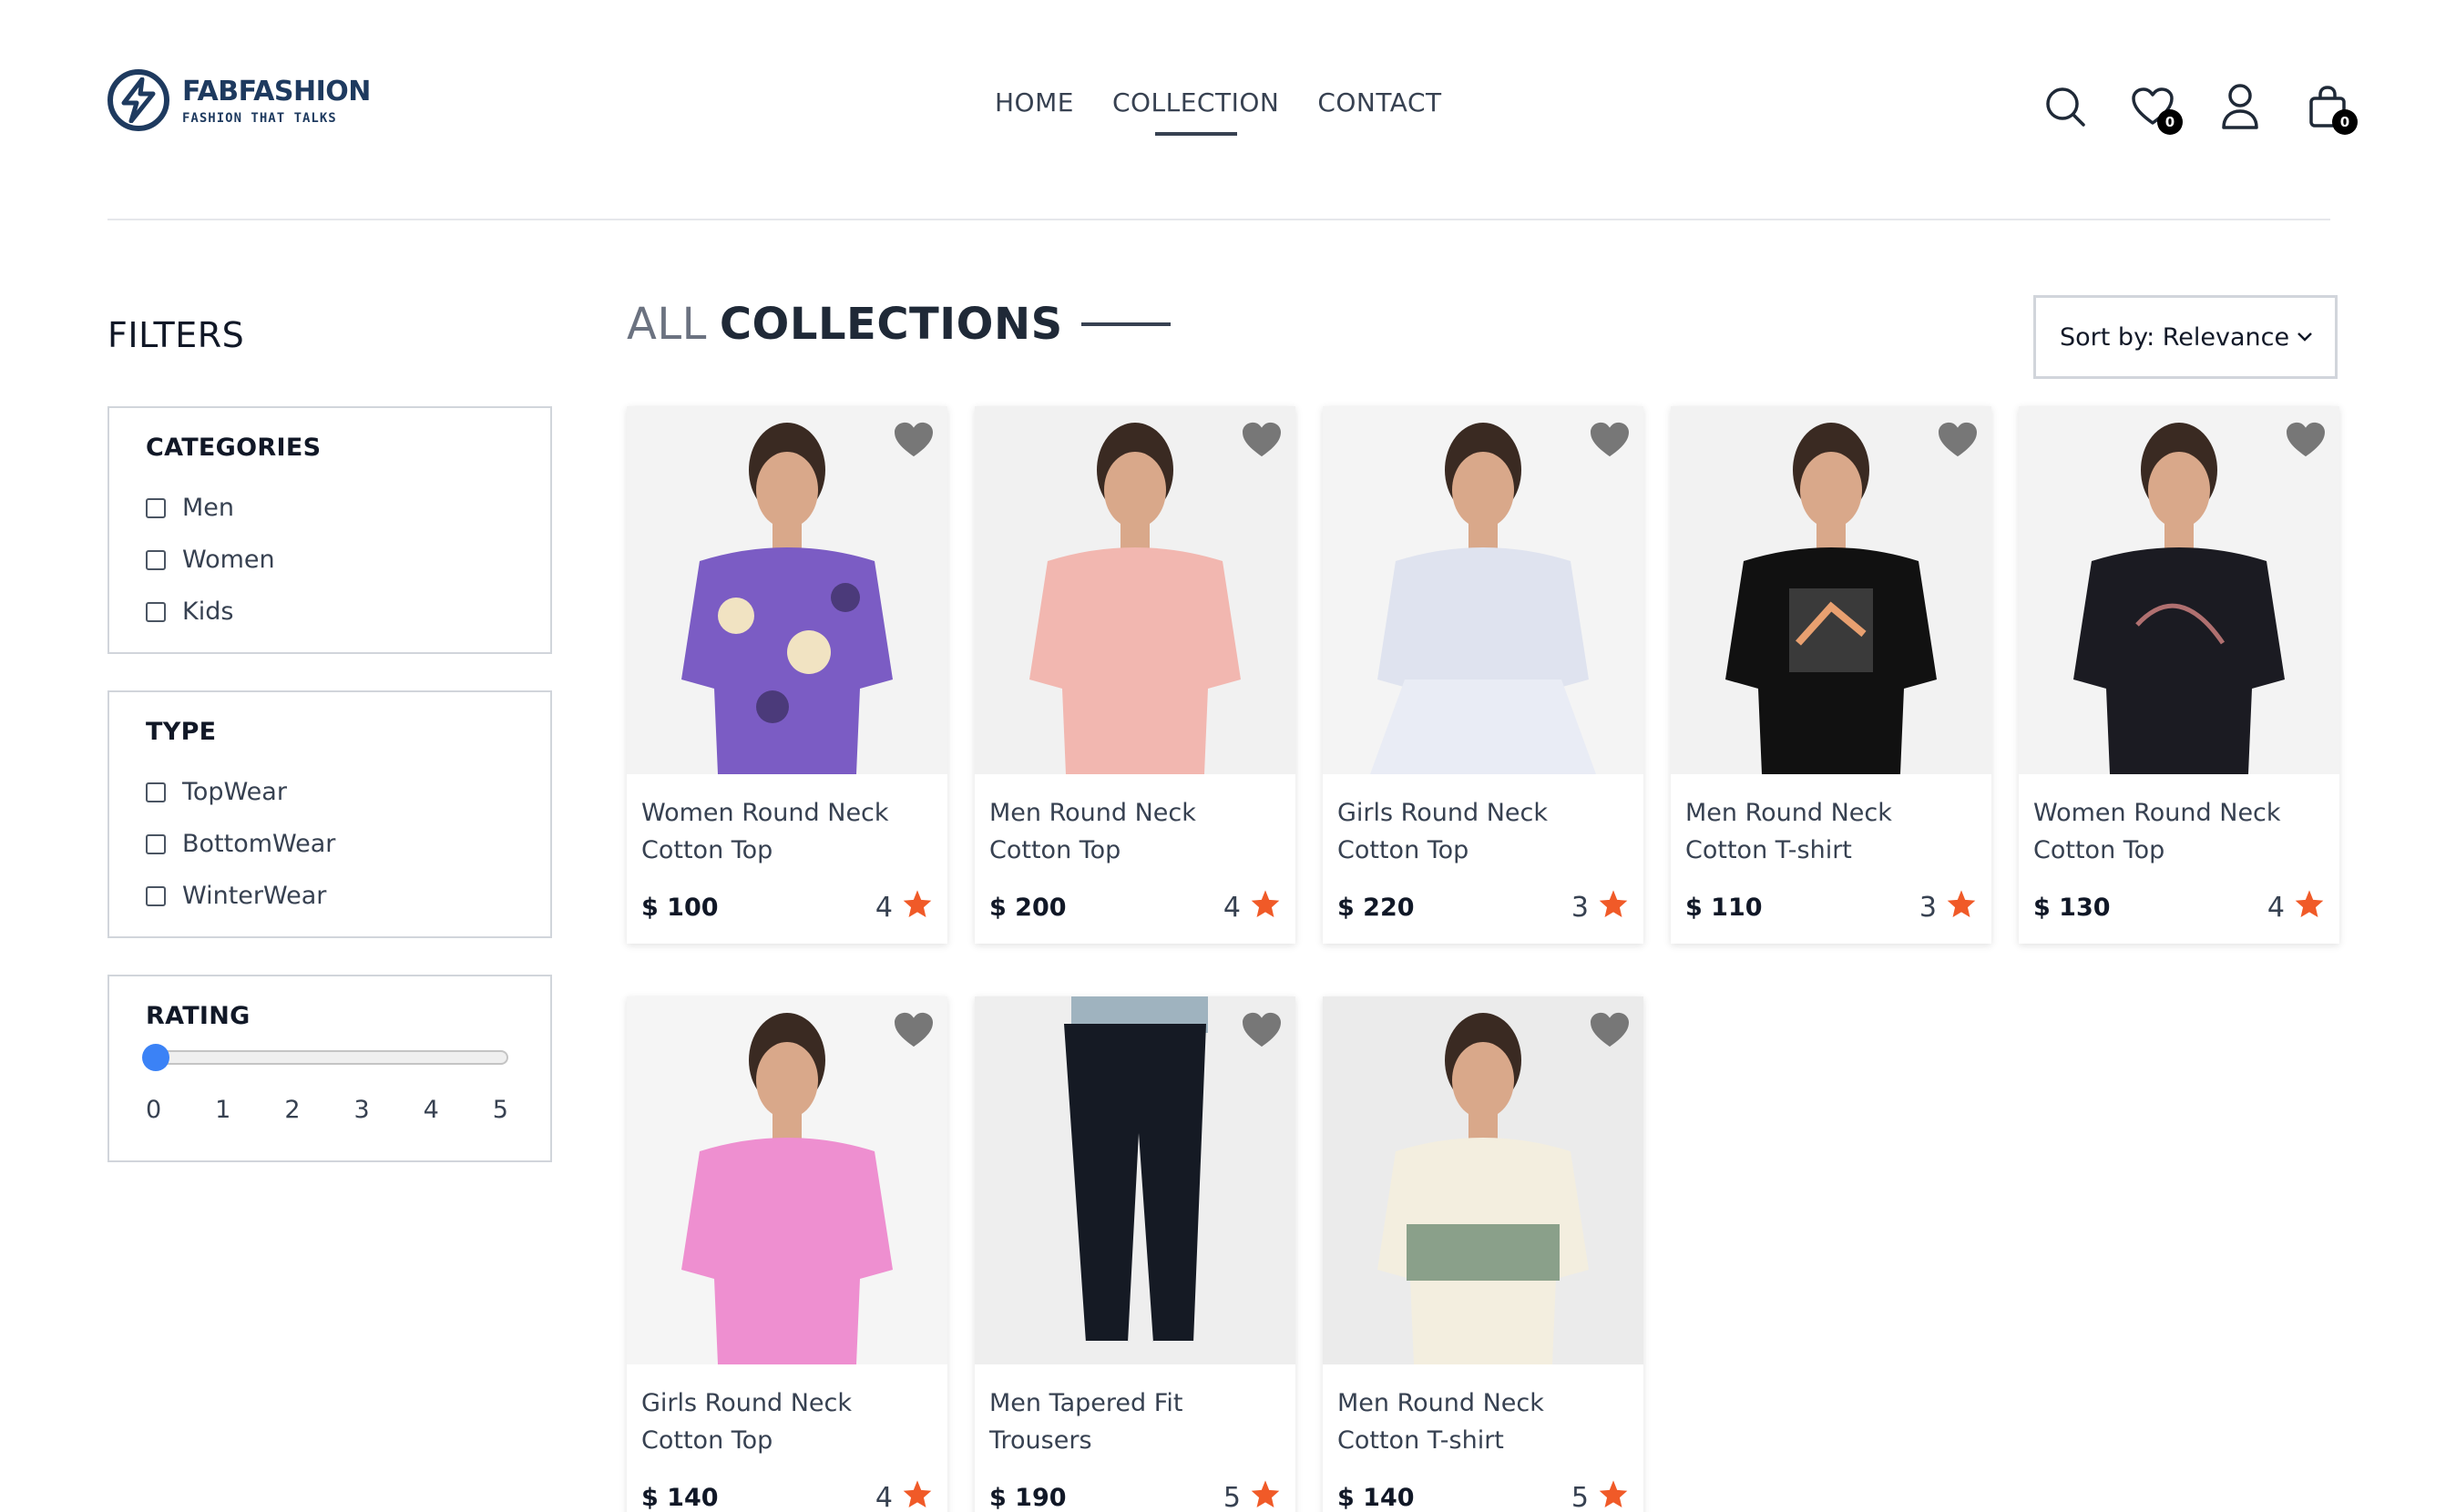 This screenshot has height=1512, width=2456. What do you see at coordinates (223, 1110) in the screenshot?
I see `slider-label: 1` at bounding box center [223, 1110].